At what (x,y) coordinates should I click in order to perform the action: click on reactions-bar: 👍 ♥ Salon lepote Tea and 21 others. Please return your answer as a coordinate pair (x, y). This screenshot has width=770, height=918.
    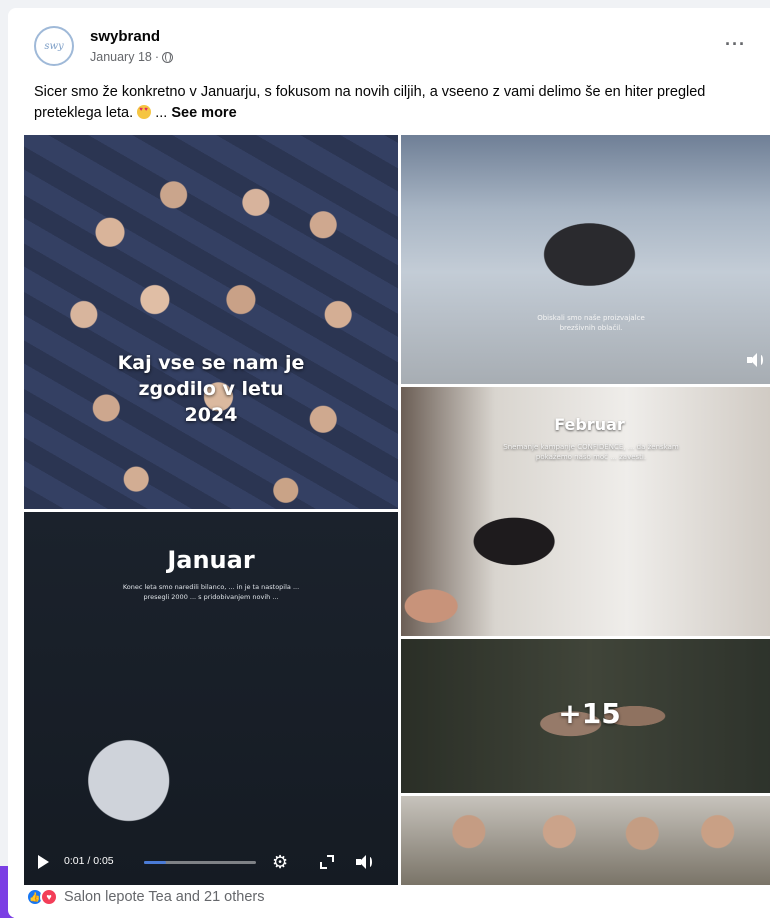
    Looking at the image, I should click on (145, 897).